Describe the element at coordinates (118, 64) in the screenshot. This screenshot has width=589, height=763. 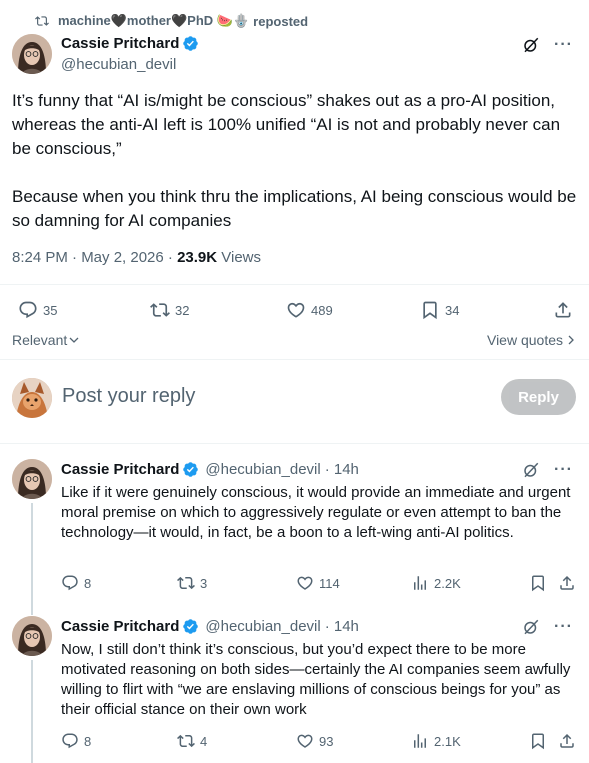
I see `author-handle: @hecubian_devil` at that location.